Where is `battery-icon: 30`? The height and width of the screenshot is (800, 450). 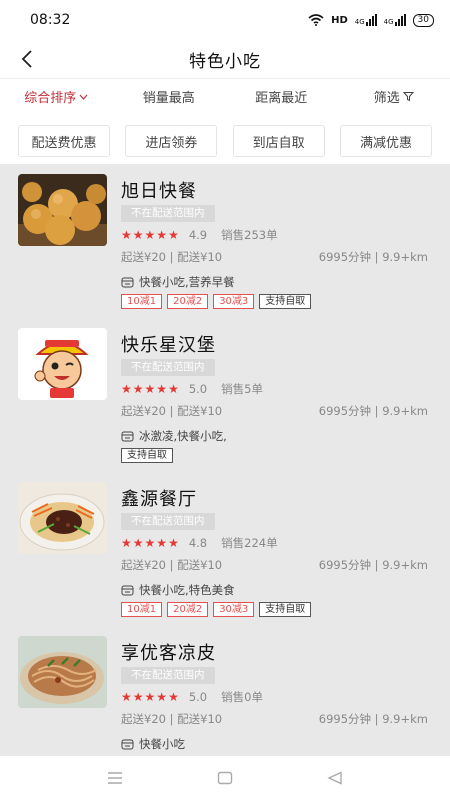 battery-icon: 30 is located at coordinates (423, 20).